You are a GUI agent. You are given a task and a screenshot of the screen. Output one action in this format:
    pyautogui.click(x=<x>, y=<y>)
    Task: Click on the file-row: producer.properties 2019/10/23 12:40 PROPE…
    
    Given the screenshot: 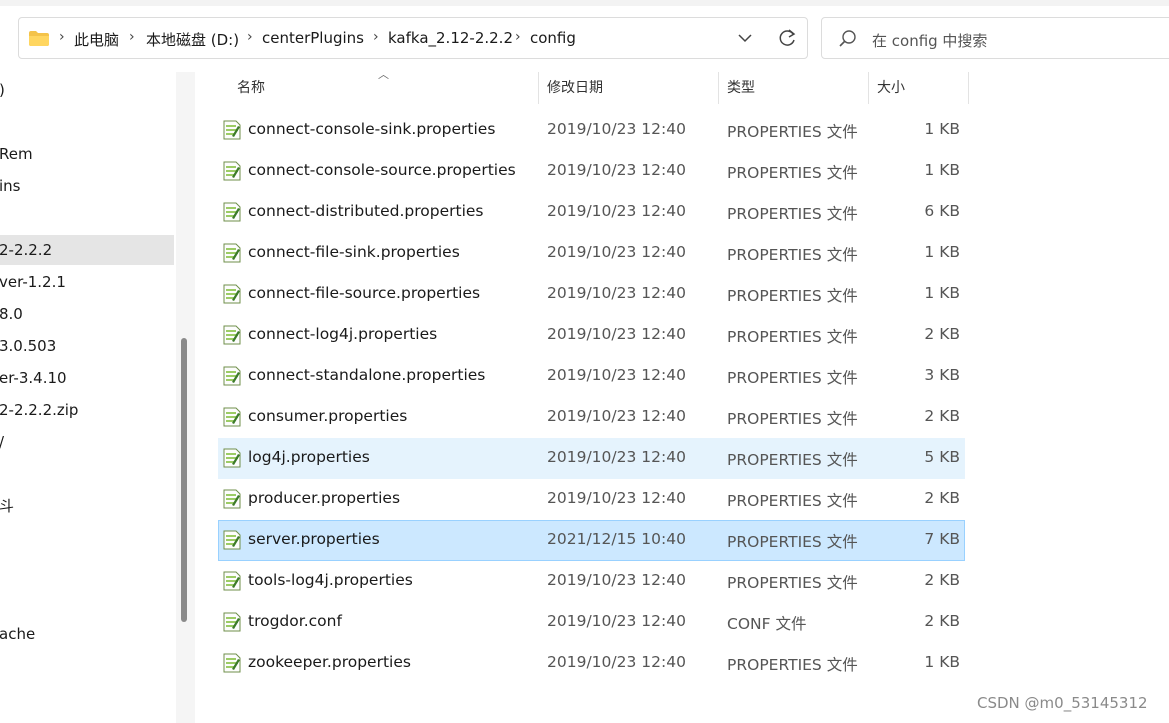 What is the action you would take?
    pyautogui.click(x=591, y=499)
    